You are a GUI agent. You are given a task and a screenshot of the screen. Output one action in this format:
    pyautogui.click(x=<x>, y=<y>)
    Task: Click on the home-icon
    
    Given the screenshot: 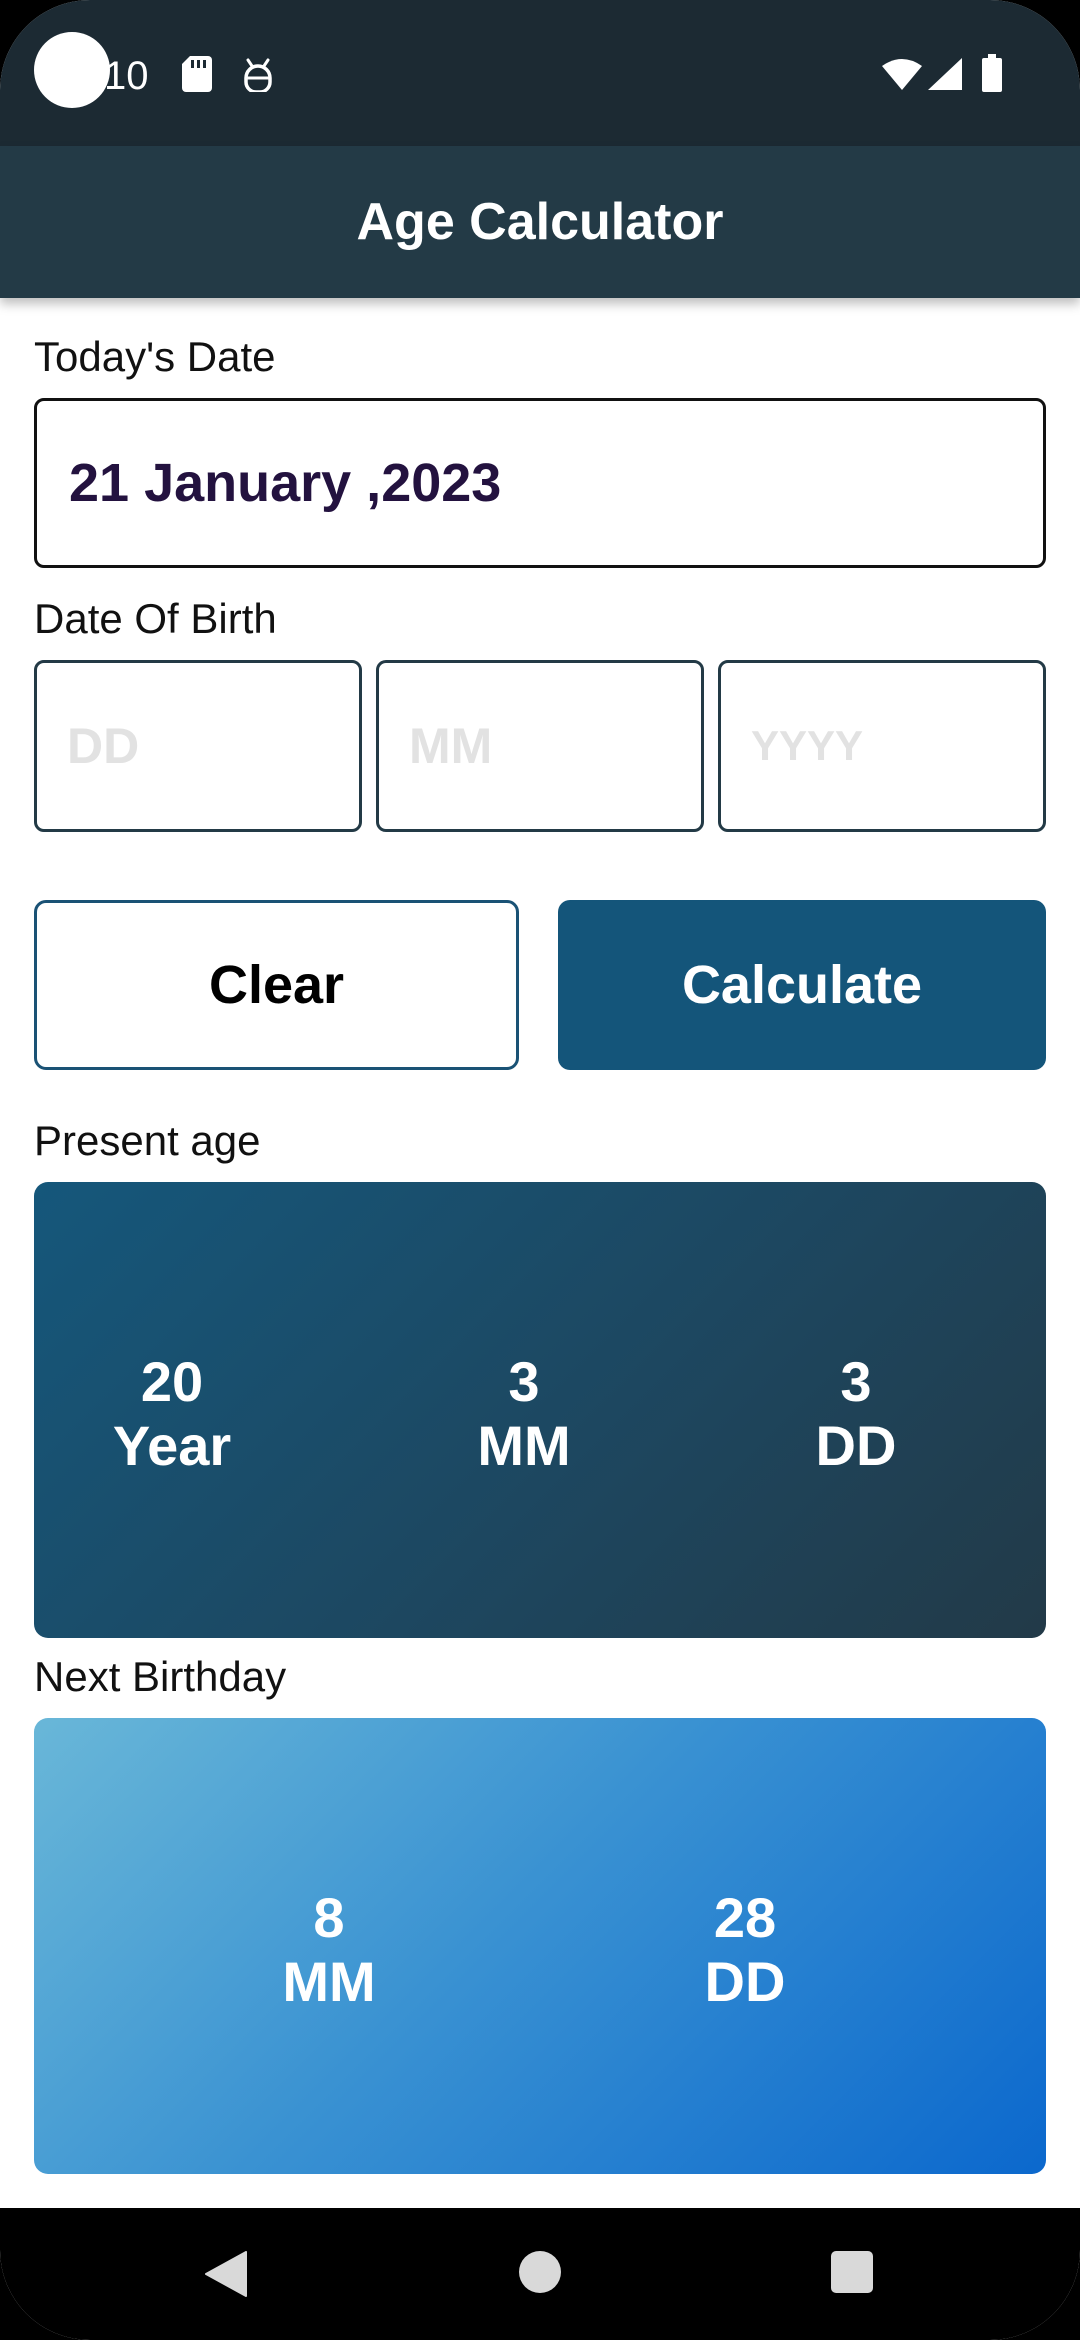 What is the action you would take?
    pyautogui.click(x=540, y=2272)
    